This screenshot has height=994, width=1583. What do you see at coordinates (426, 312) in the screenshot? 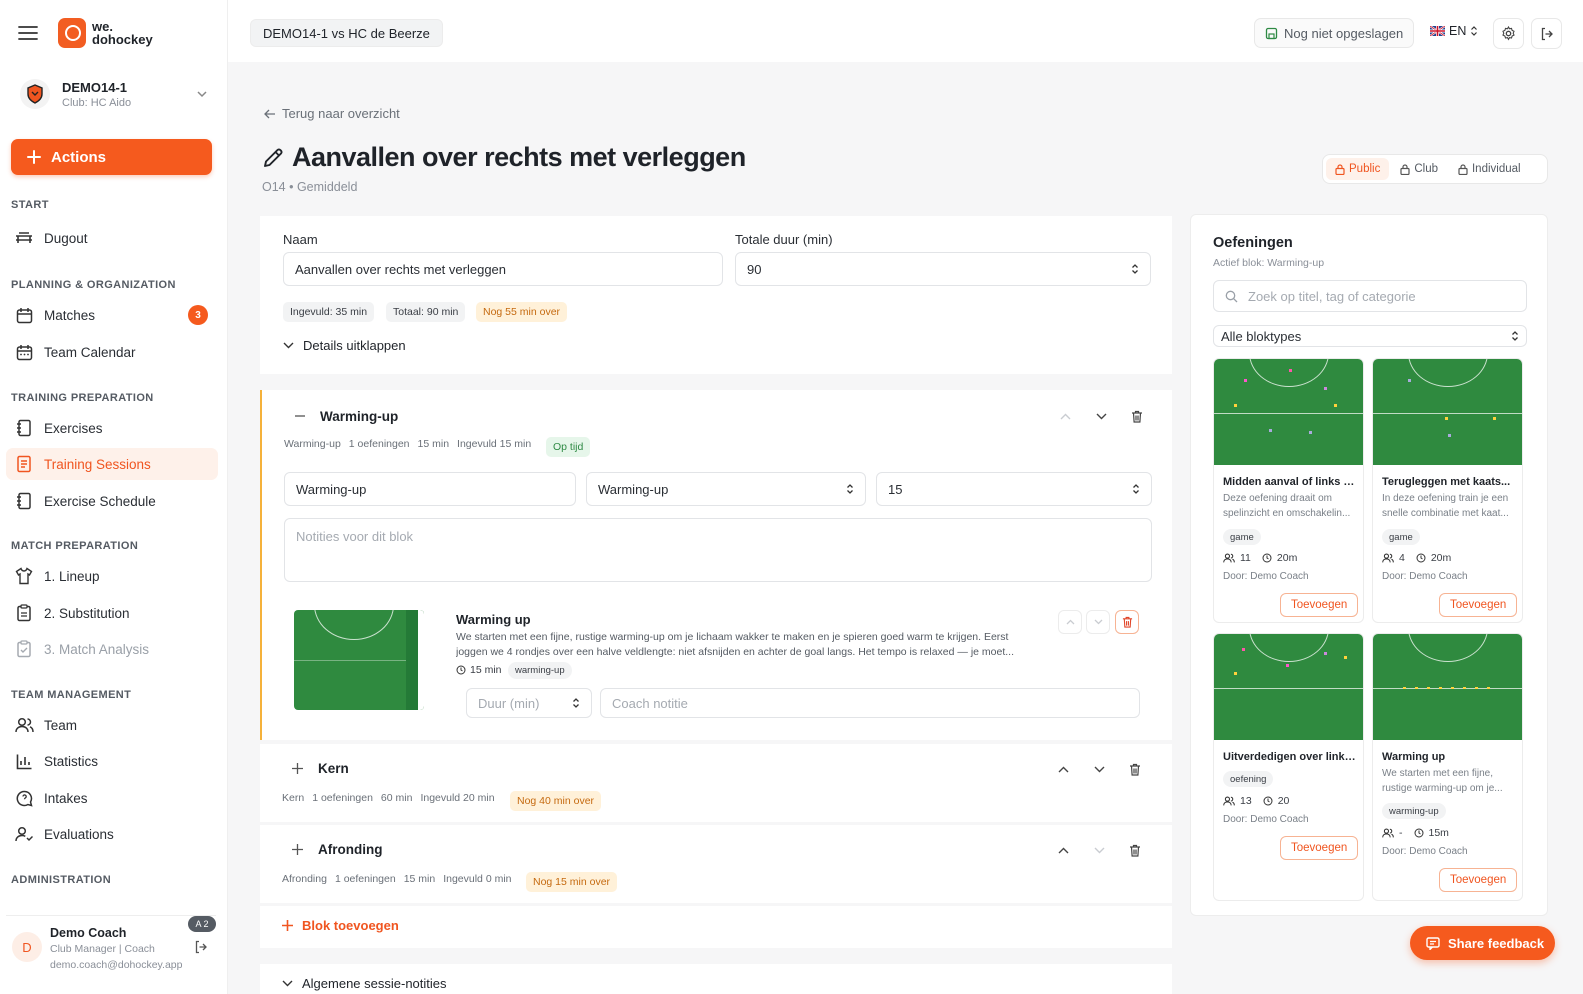
I see `total-chip: Totaal: 90 min` at bounding box center [426, 312].